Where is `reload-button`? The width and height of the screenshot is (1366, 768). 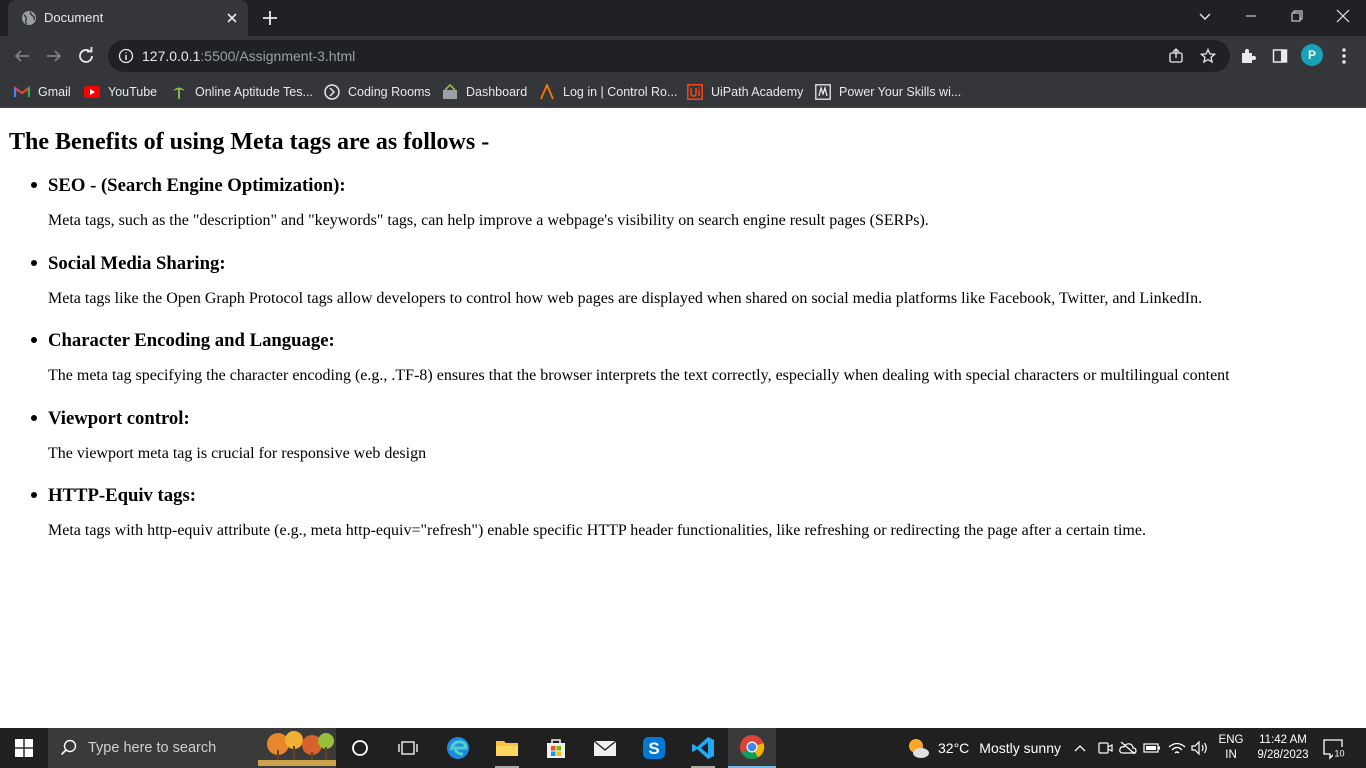 reload-button is located at coordinates (86, 56).